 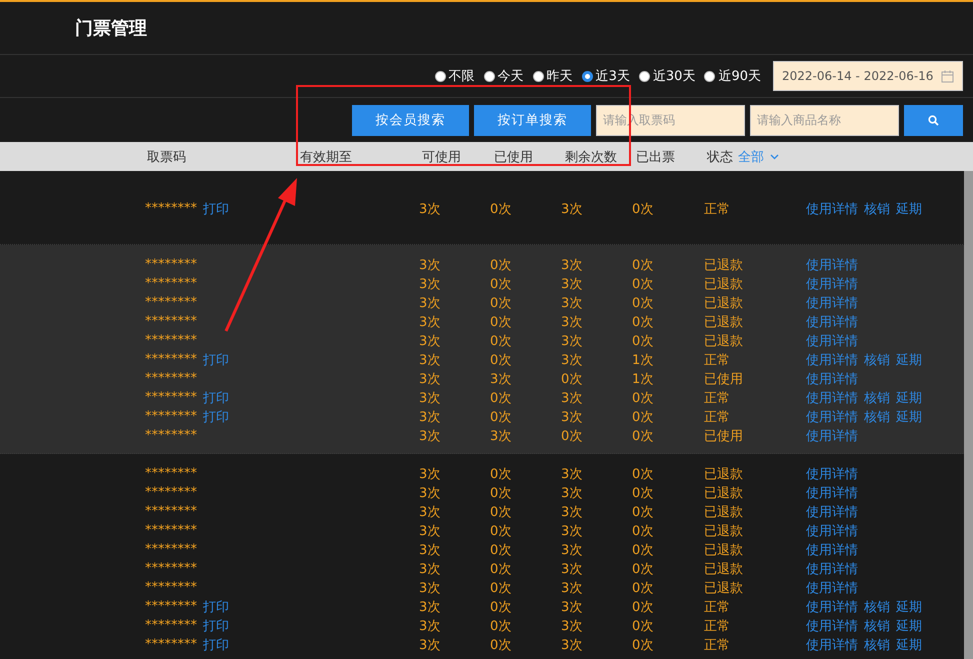 I want to click on search-mode-button: 按会员搜索, so click(x=410, y=120).